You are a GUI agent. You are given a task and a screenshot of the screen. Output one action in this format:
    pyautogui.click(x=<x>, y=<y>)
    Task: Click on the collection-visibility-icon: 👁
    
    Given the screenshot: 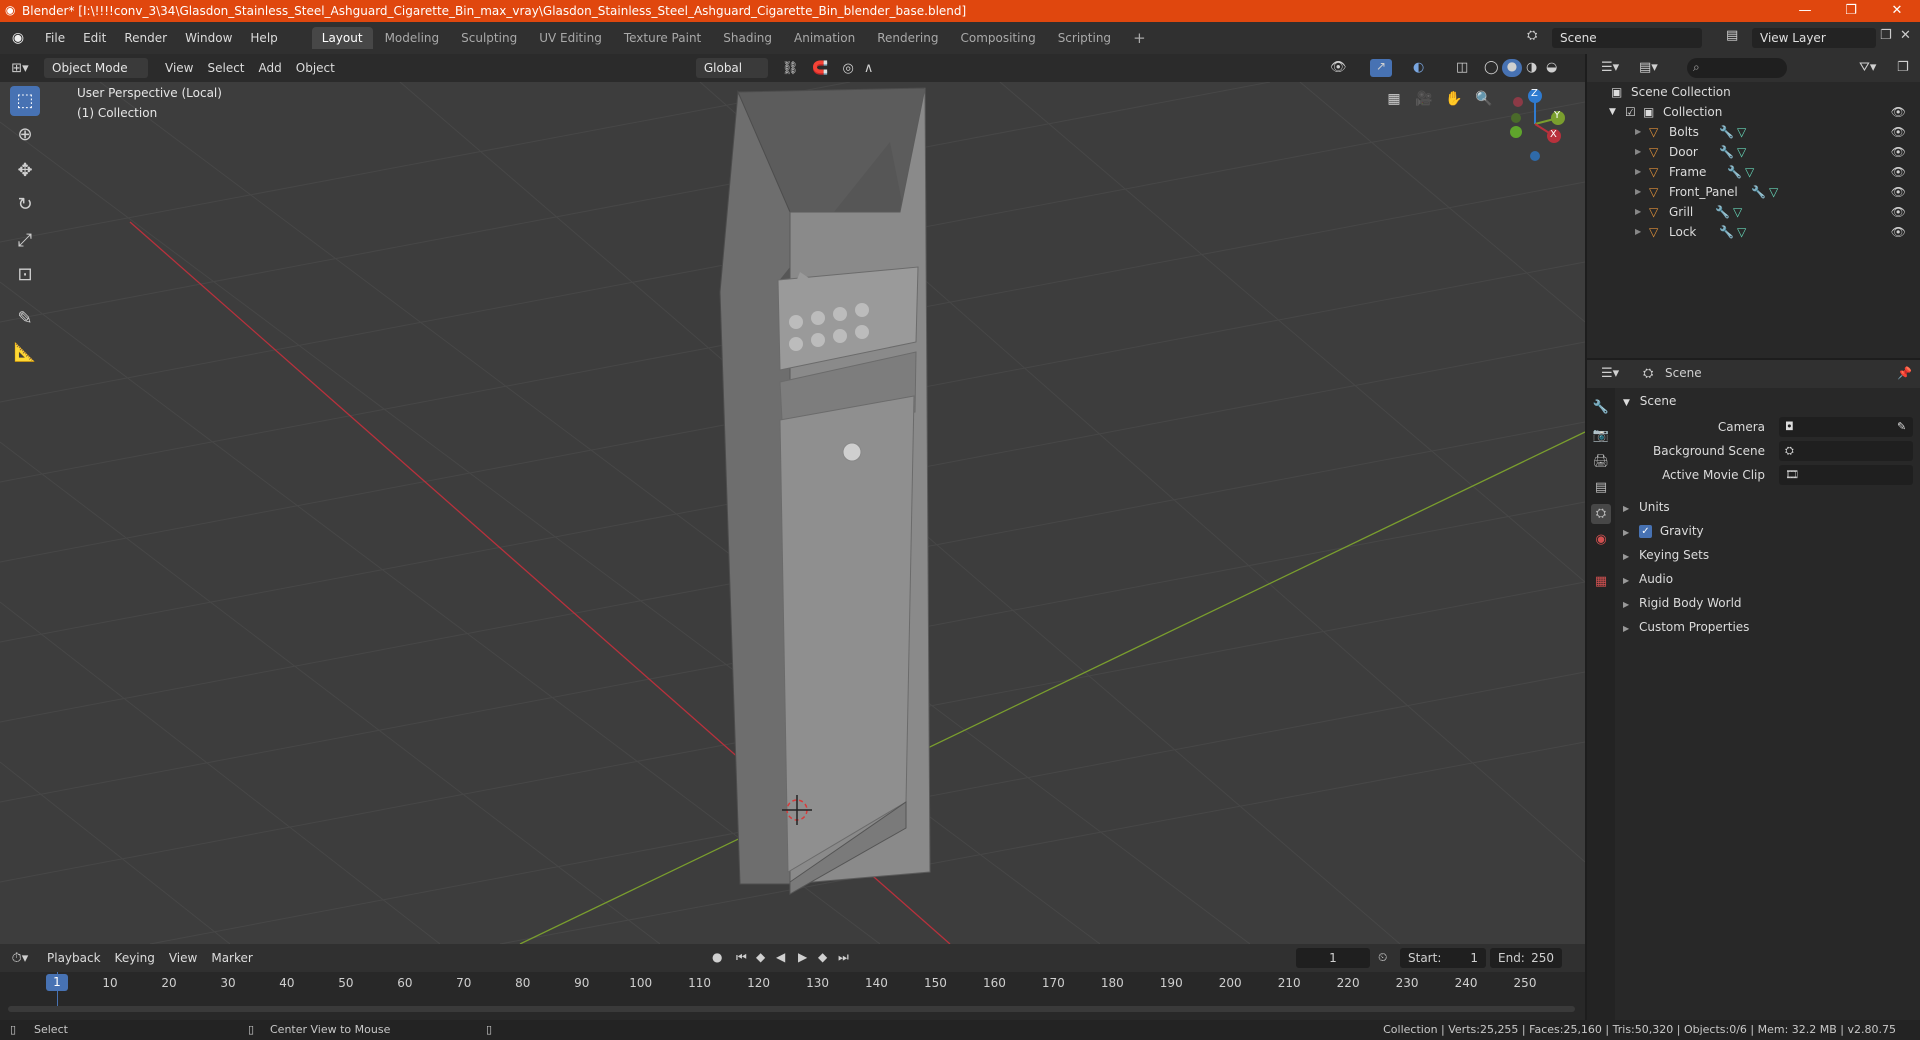 What is the action you would take?
    pyautogui.click(x=1898, y=112)
    